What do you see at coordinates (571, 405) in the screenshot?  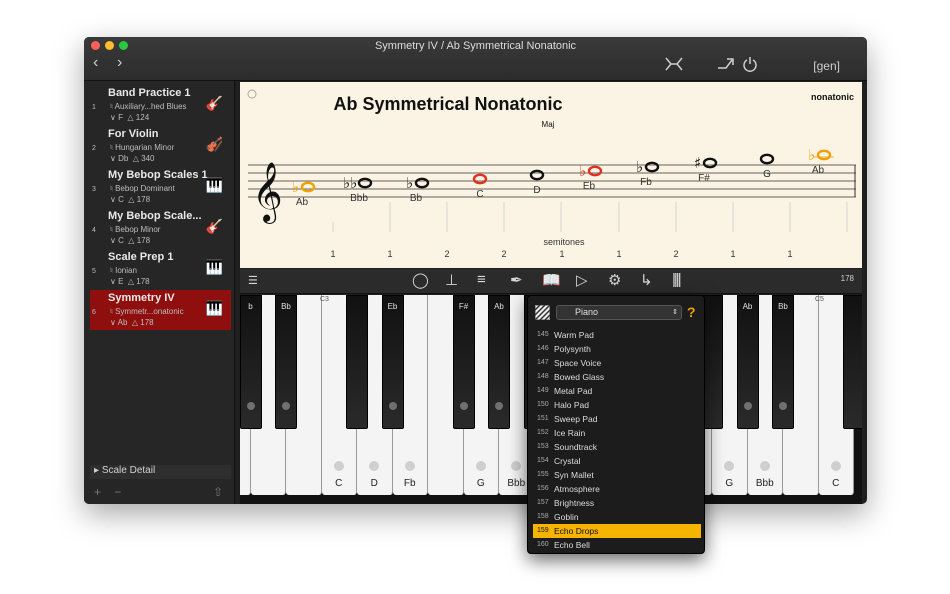 I see `instrument-label: Halo Pad` at bounding box center [571, 405].